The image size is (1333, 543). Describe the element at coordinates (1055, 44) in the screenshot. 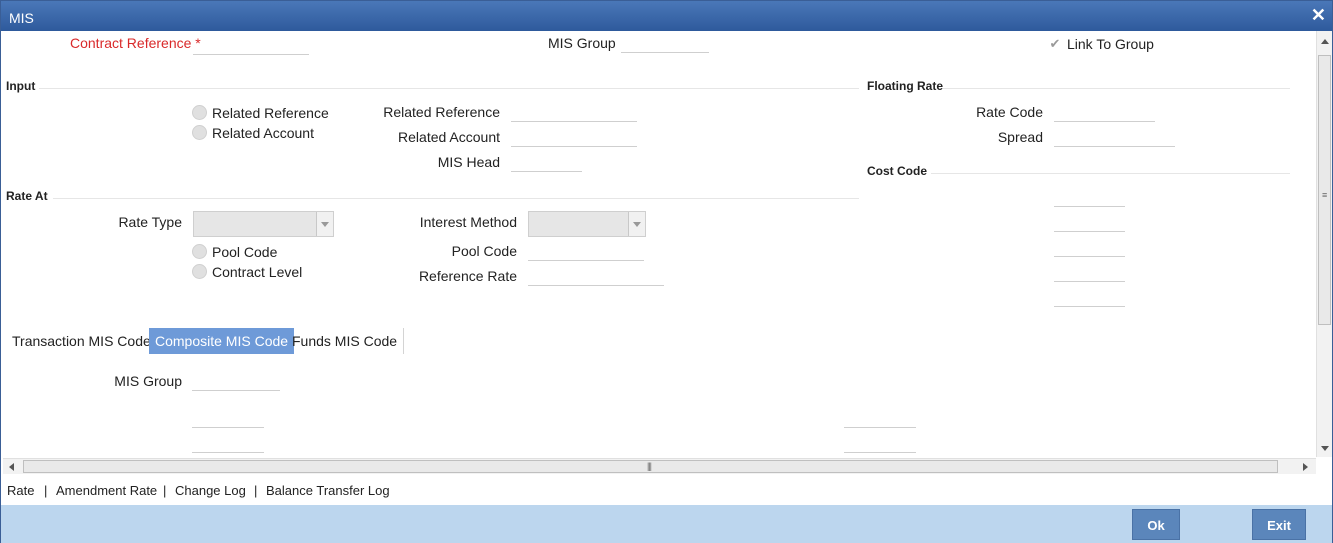

I see `link-to-group-checkbox: ✔` at that location.